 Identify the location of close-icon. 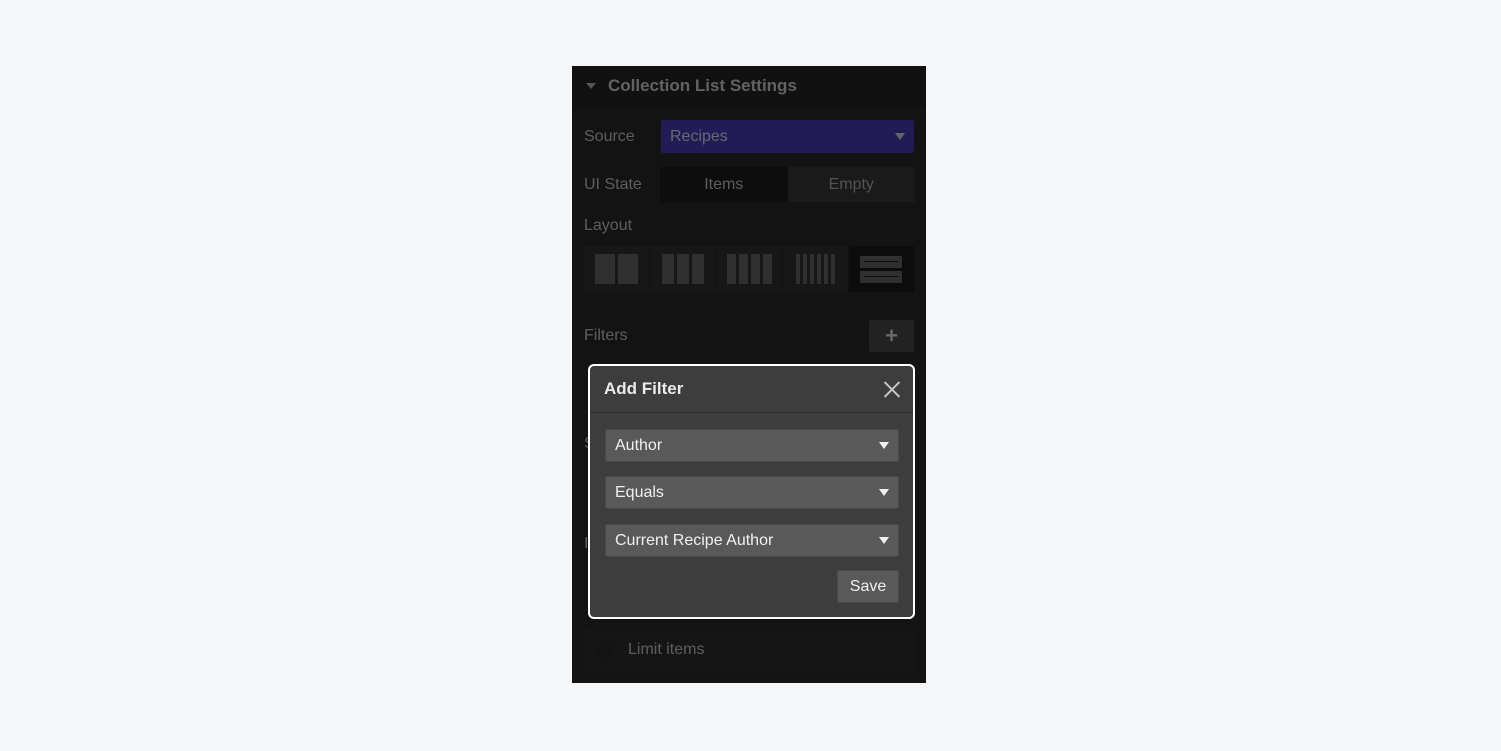
(892, 389).